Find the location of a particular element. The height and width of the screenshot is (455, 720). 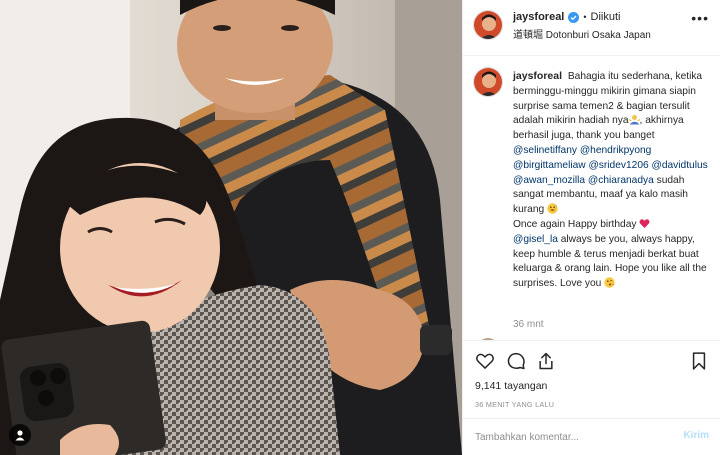

mention-link: @hendrikpyong is located at coordinates (616, 150).